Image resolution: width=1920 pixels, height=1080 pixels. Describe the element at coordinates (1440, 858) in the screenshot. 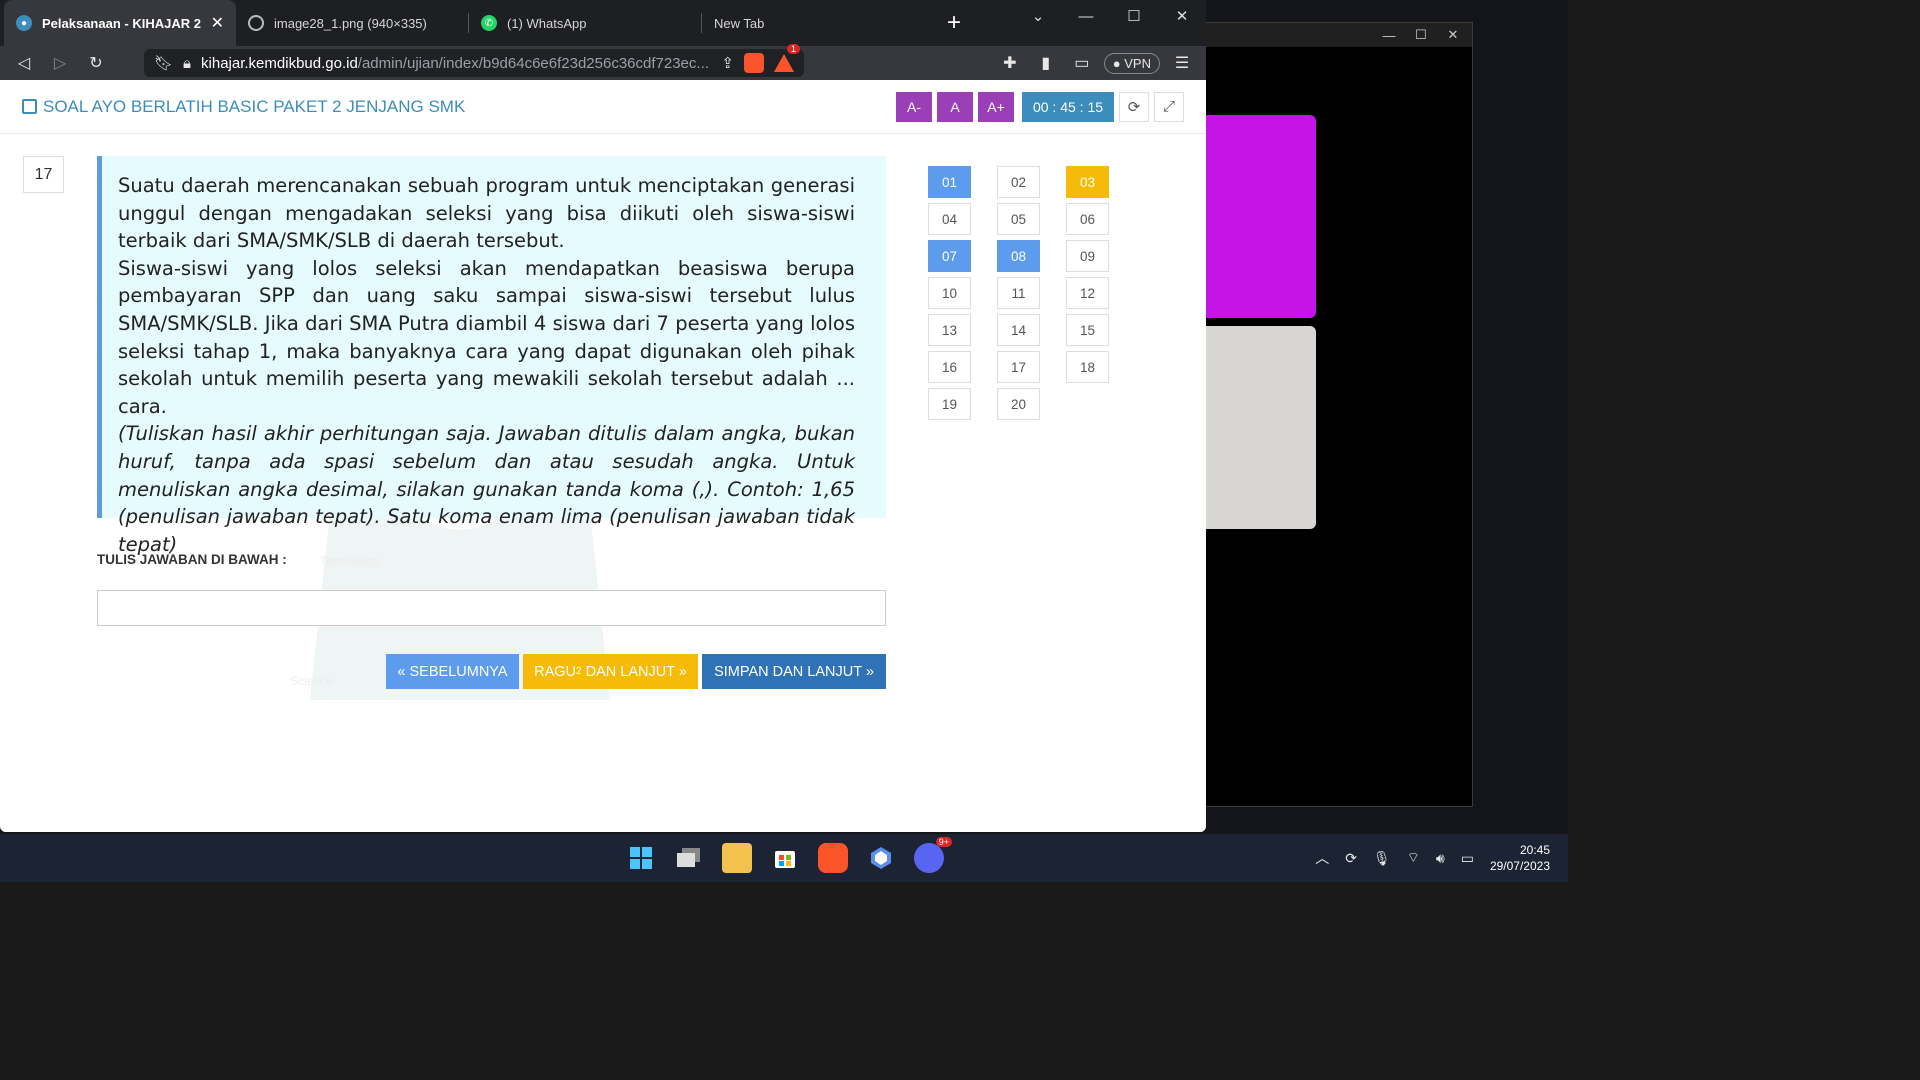

I see `volume-icon: 🔊︎` at that location.